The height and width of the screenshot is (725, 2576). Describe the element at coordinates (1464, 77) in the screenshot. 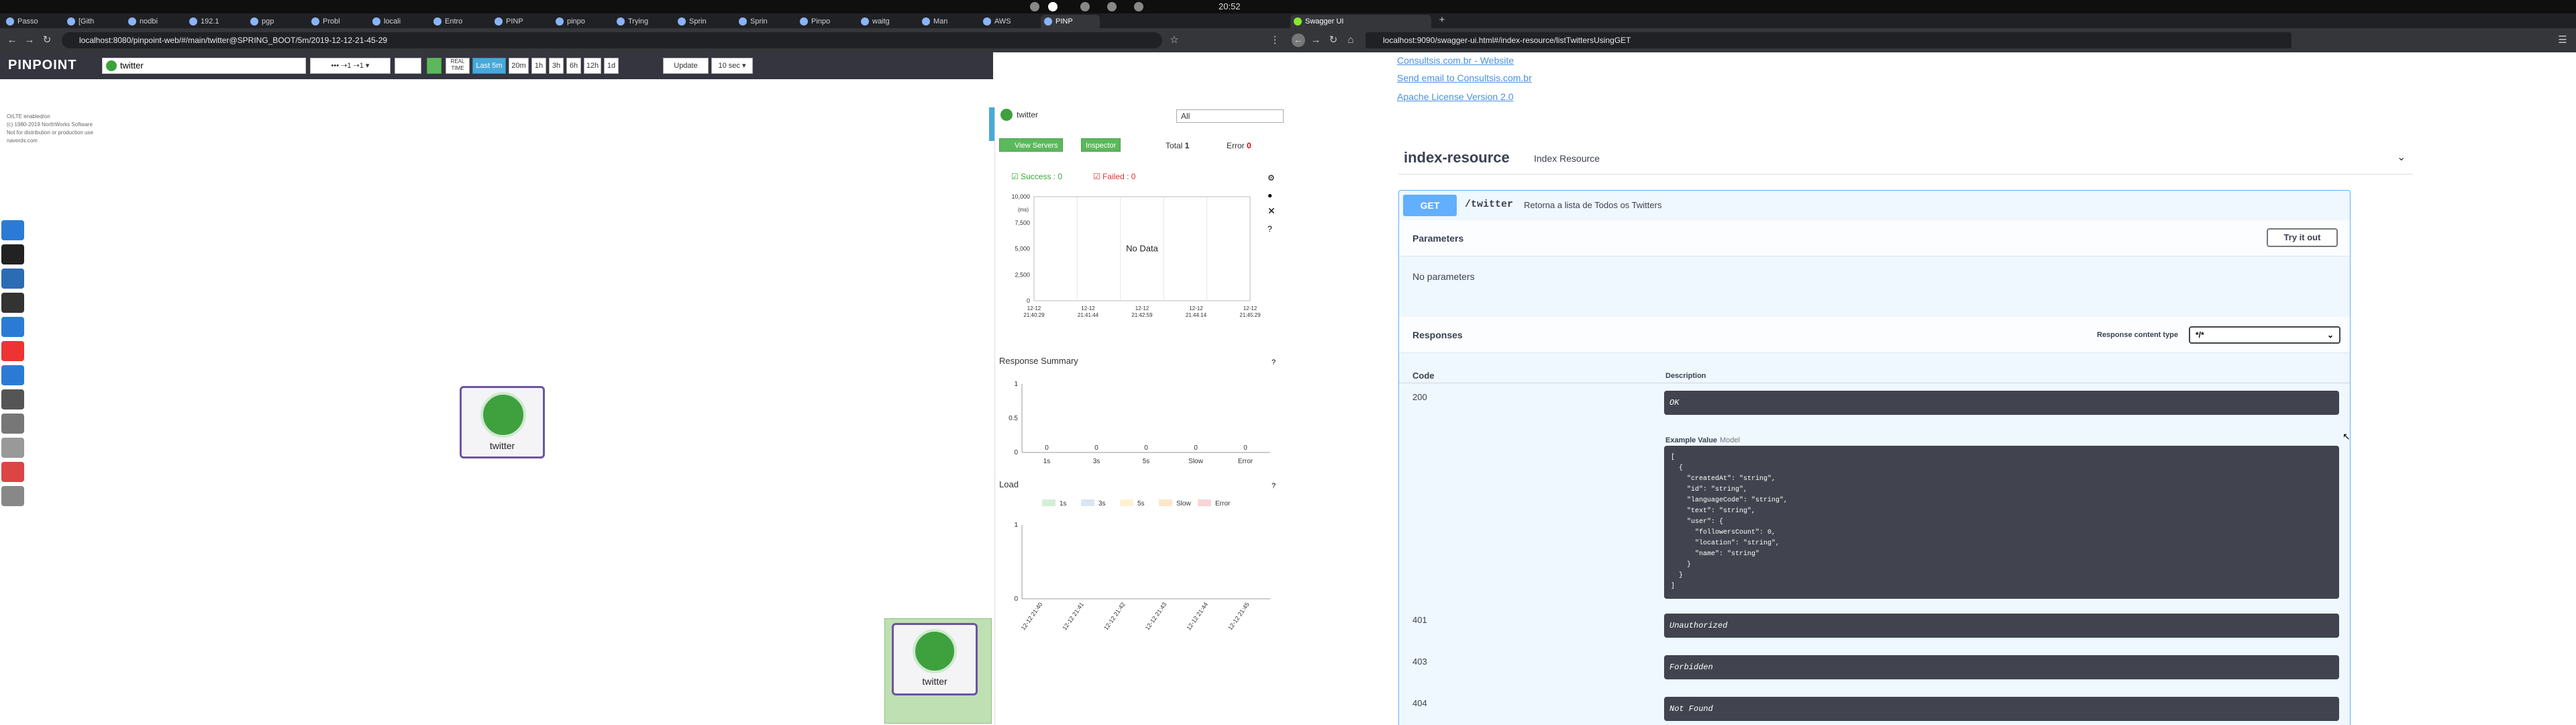

I see `email-link: Send email to Consultsis.com.br` at that location.